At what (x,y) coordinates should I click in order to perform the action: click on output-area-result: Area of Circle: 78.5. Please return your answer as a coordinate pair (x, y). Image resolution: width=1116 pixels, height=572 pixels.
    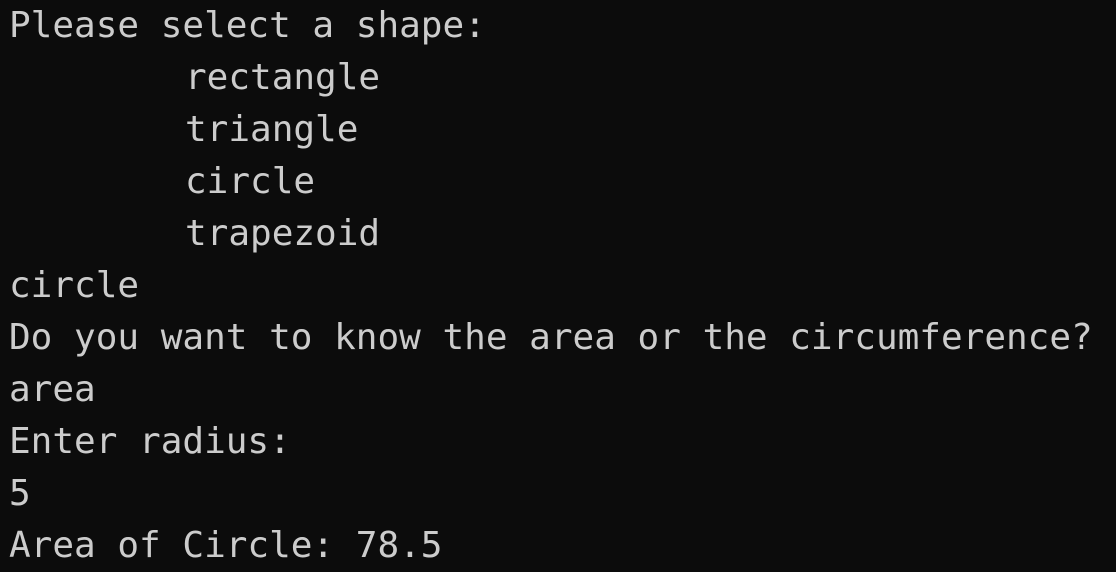
    Looking at the image, I should click on (226, 545).